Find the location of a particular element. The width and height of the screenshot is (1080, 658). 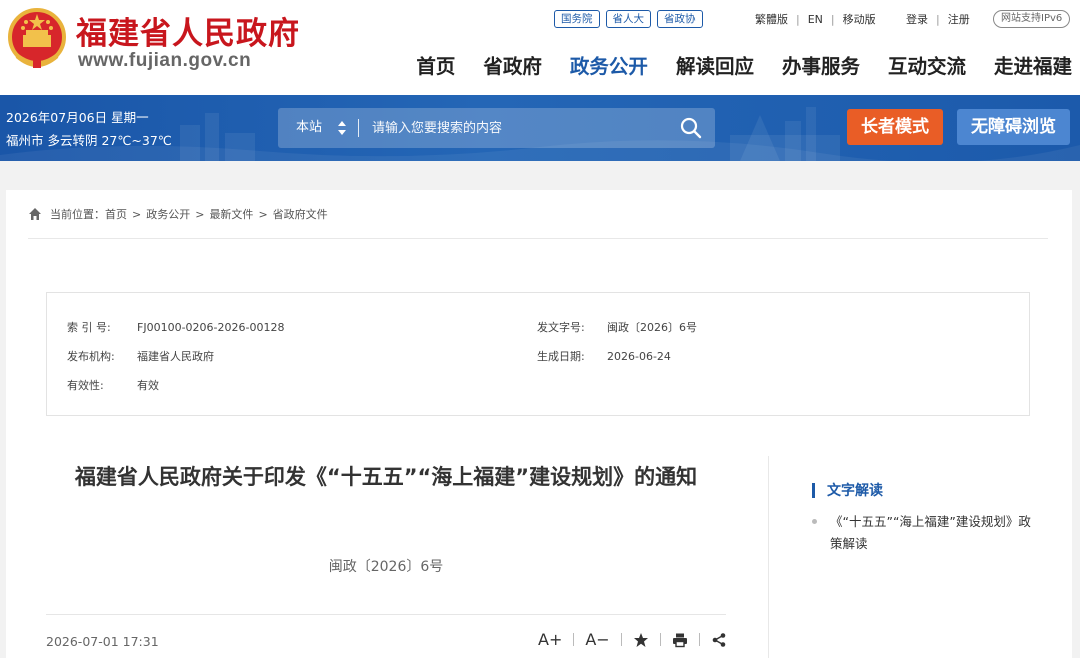

article-tools: A+ A− is located at coordinates (632, 639).